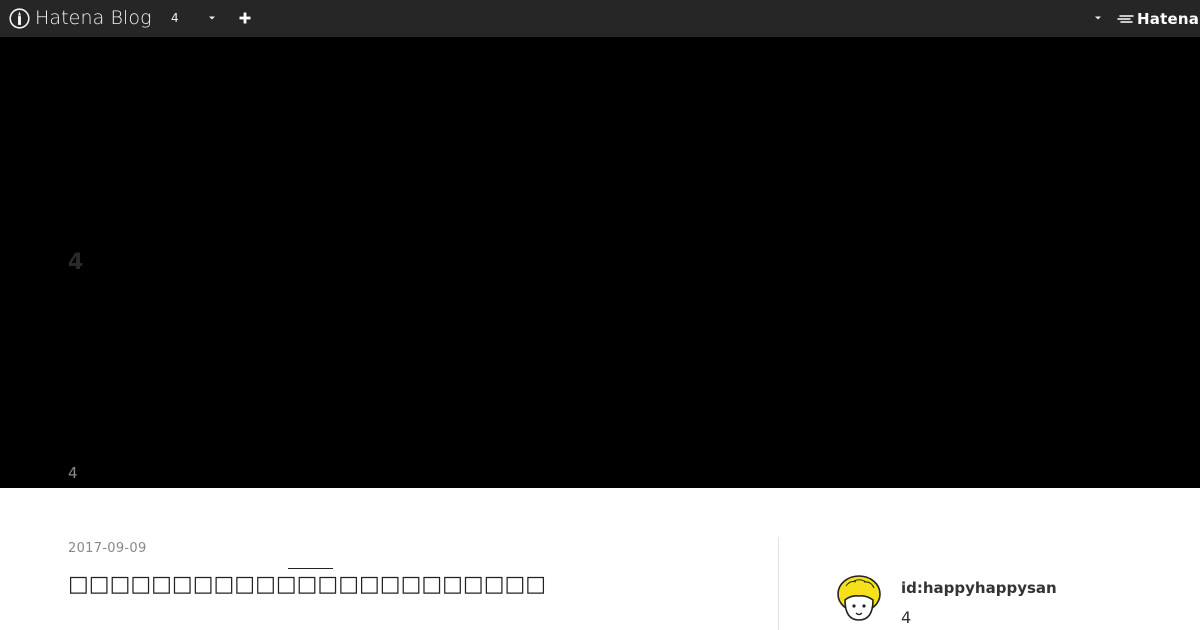  What do you see at coordinates (1168, 19) in the screenshot?
I see `hatena-brand-link: Hatena` at bounding box center [1168, 19].